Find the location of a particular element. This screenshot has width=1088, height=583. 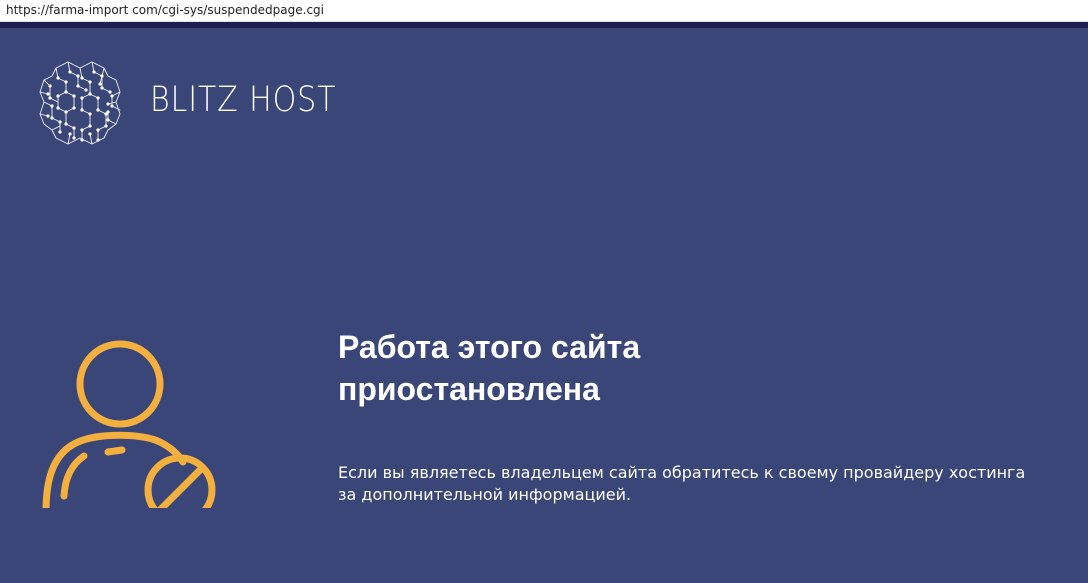

user-blocked-icon is located at coordinates (129, 424).